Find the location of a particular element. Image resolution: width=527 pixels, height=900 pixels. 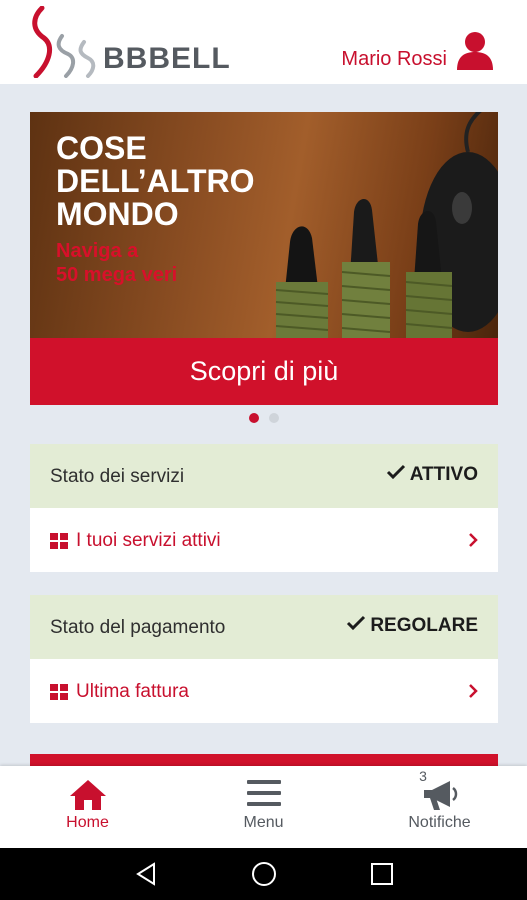

nav-home: Home is located at coordinates (87, 807).